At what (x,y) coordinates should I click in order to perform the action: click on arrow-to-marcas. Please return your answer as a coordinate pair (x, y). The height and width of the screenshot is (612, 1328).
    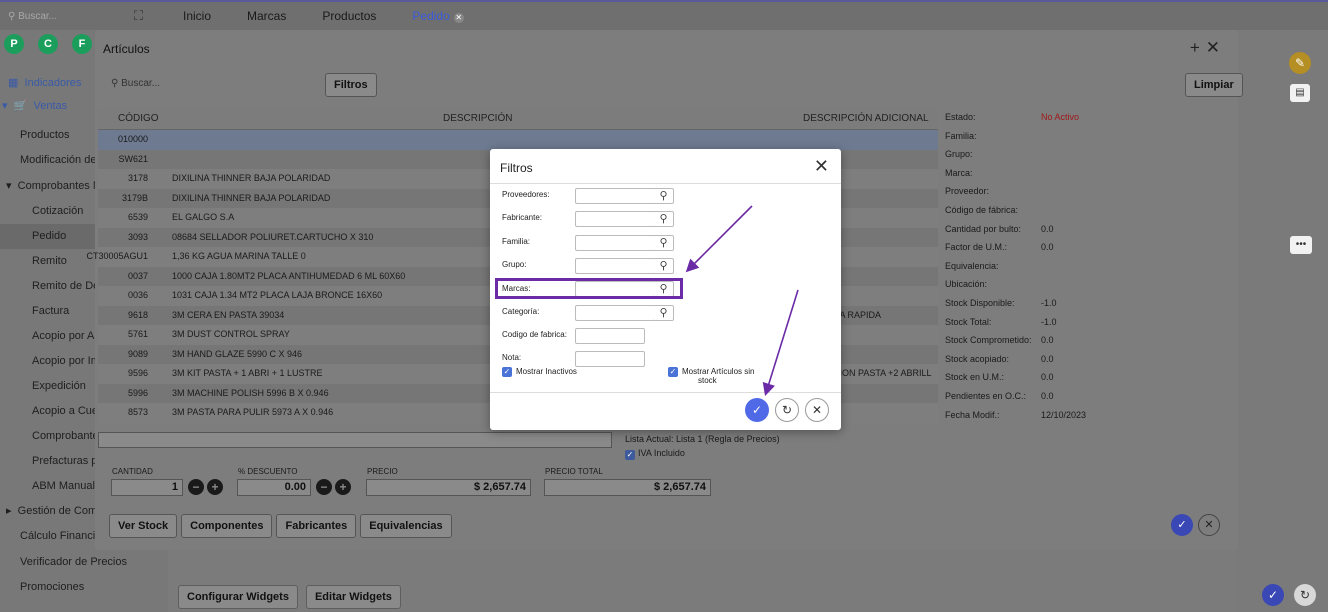
    Looking at the image, I should click on (719, 239).